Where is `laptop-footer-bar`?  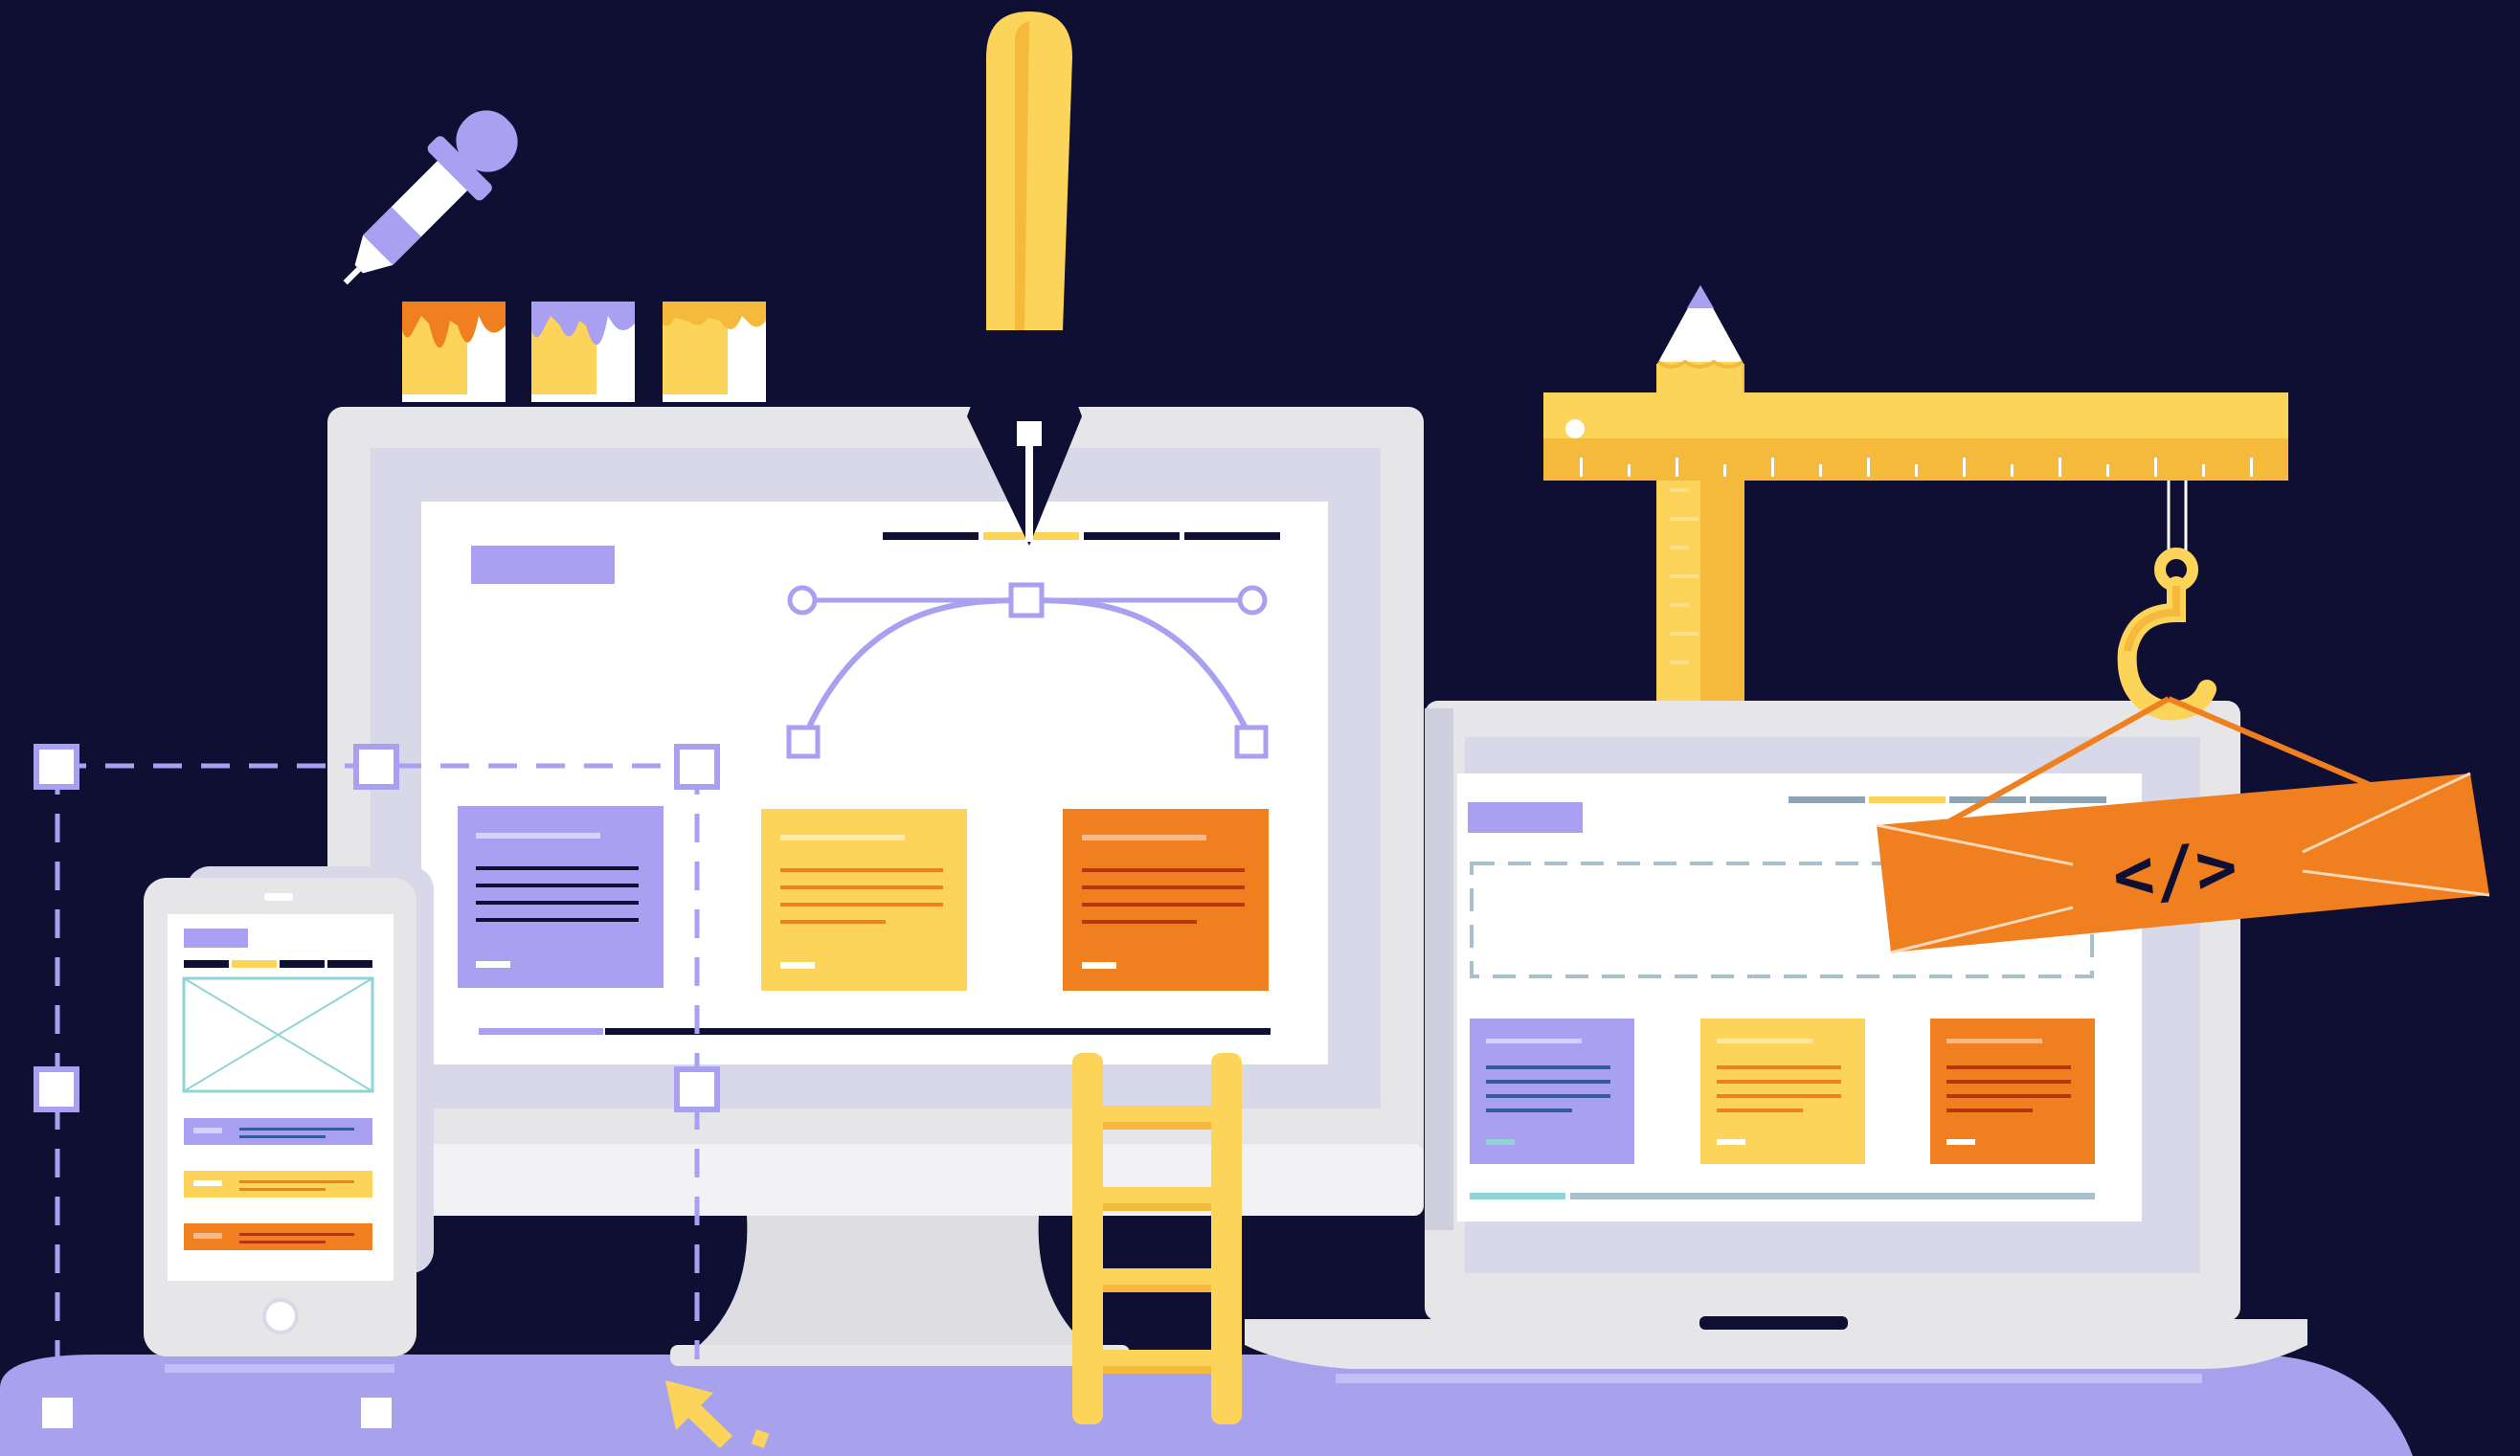
laptop-footer-bar is located at coordinates (1833, 1196).